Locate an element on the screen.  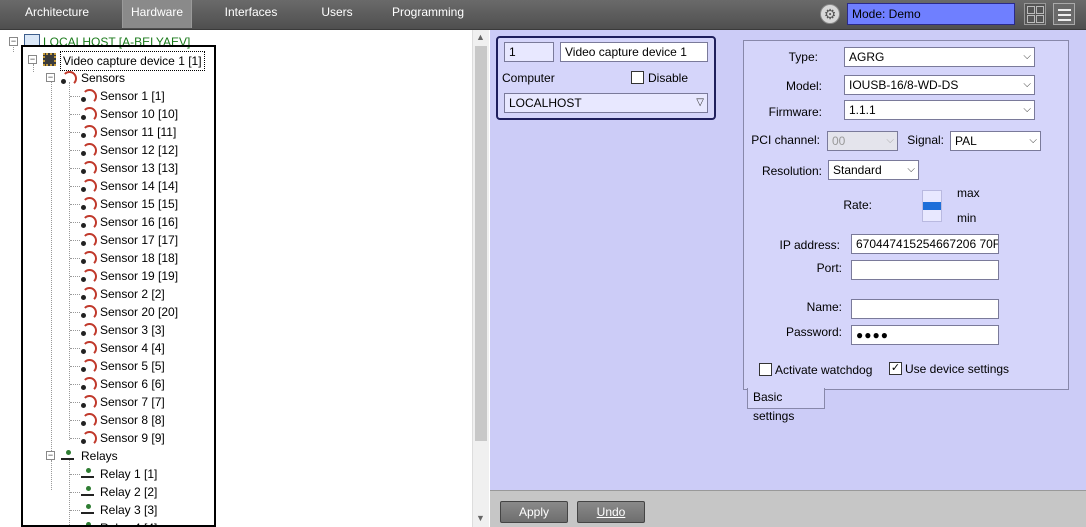
use-device-settings-checkbox: ✓ is located at coordinates (895, 368).